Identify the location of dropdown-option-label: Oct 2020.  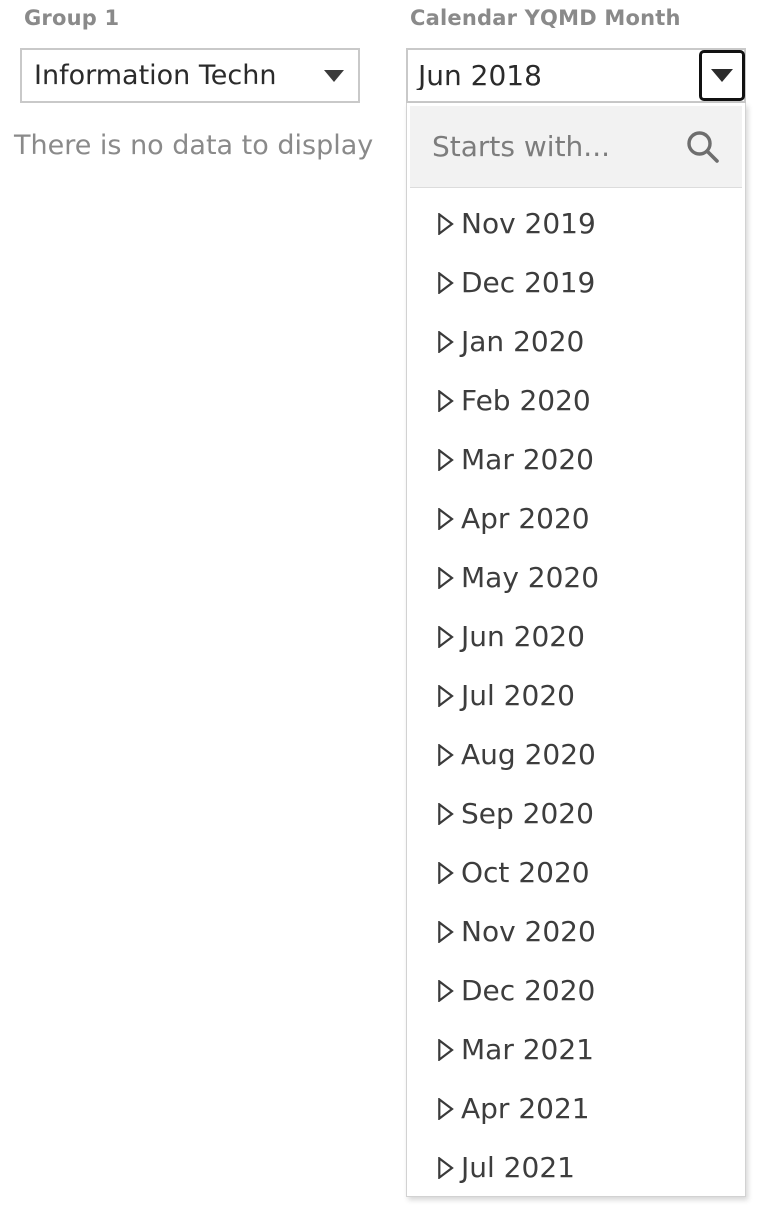
(525, 872).